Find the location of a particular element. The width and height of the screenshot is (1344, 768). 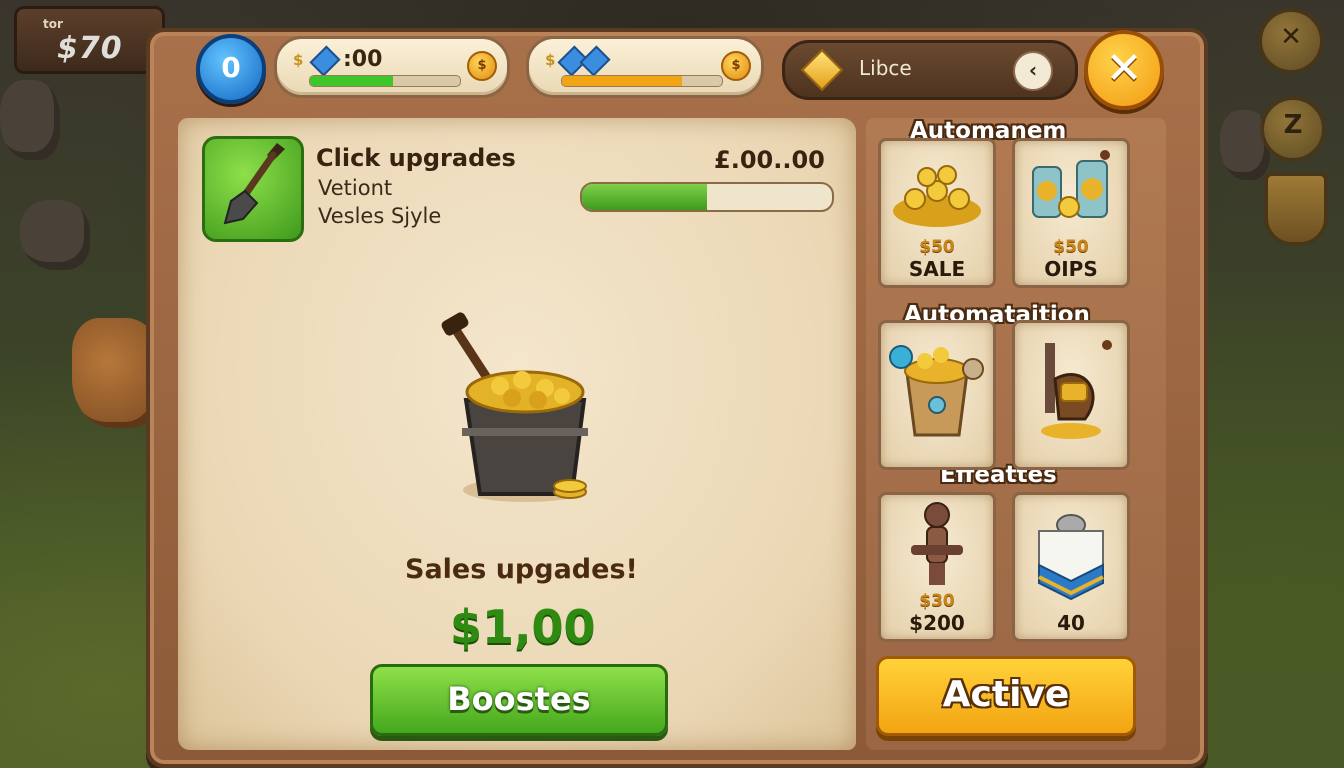

upgrade-card-effect-2: 40 is located at coordinates (1071, 567).